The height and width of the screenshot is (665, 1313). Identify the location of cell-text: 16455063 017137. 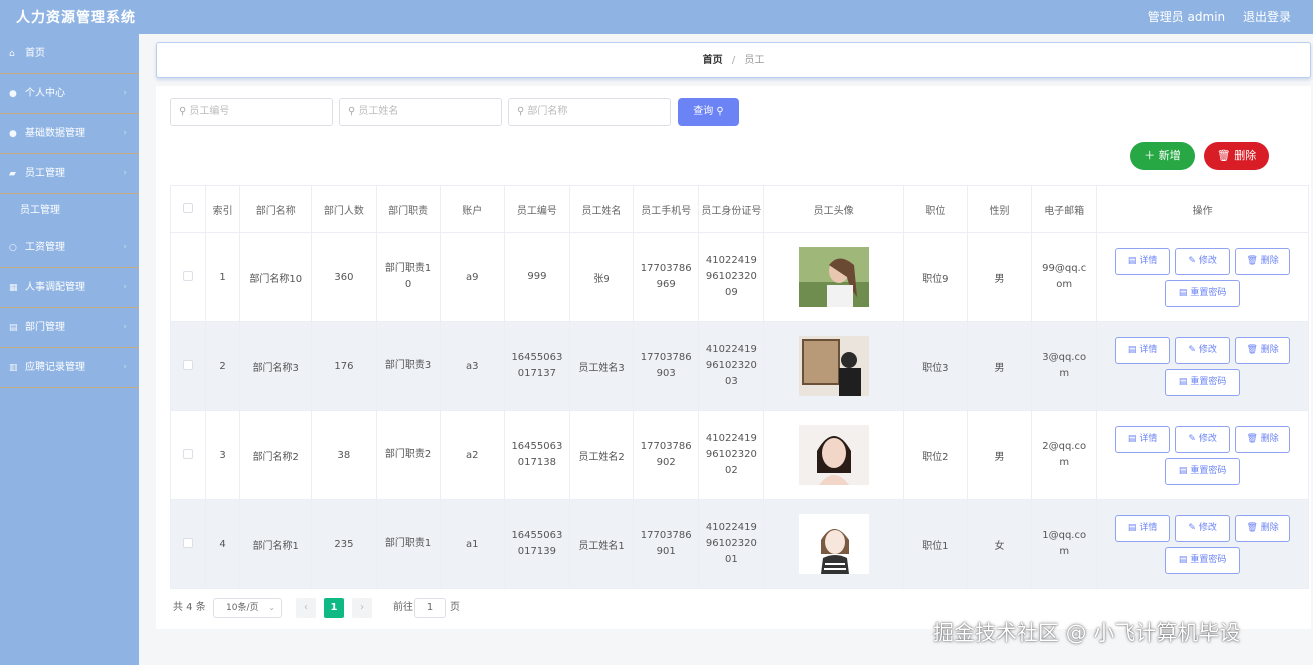
(537, 365).